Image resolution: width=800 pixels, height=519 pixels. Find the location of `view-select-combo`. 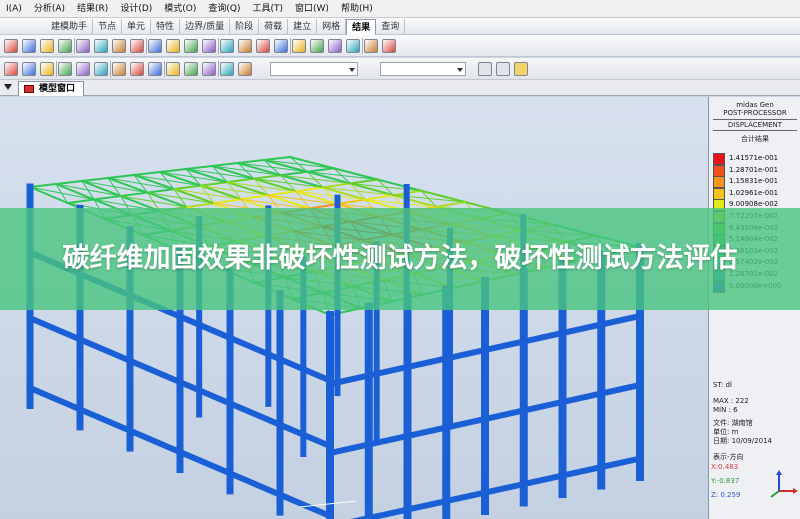

view-select-combo is located at coordinates (314, 69).